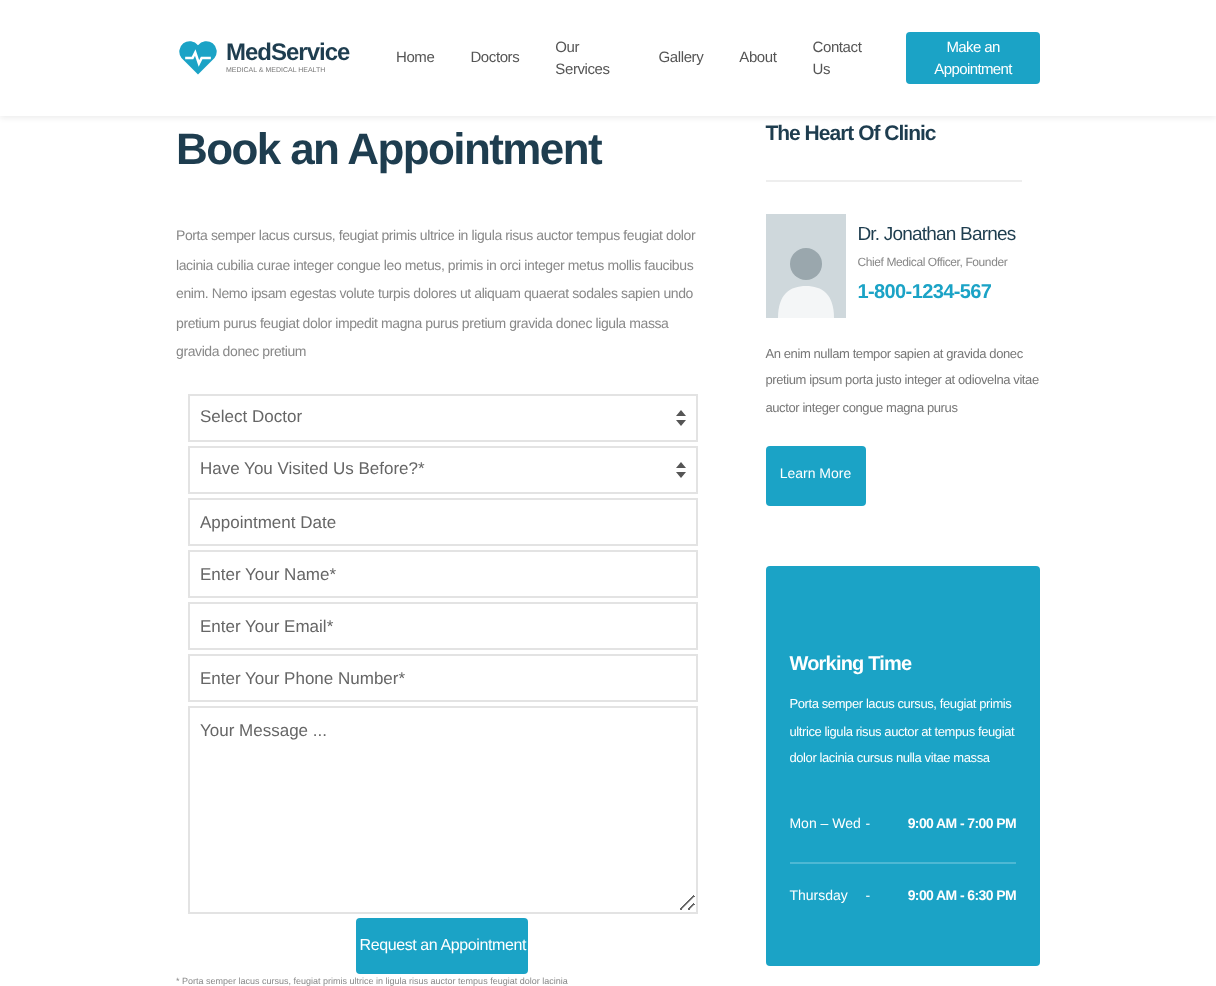 The image size is (1216, 986). Describe the element at coordinates (443, 677) in the screenshot. I see `input-field: Enter Your Phone Number*` at that location.